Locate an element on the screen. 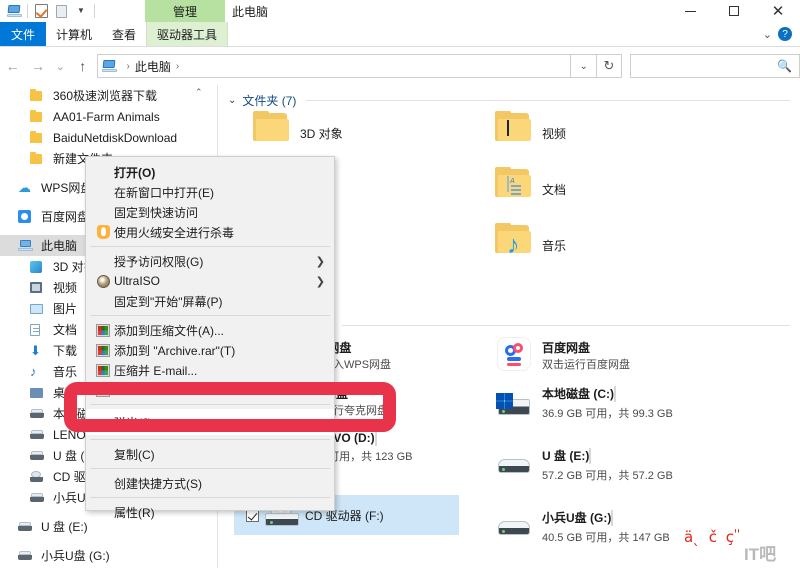  title-bar: ▼ 管理 此电脑 ✕ is located at coordinates (400, 11).